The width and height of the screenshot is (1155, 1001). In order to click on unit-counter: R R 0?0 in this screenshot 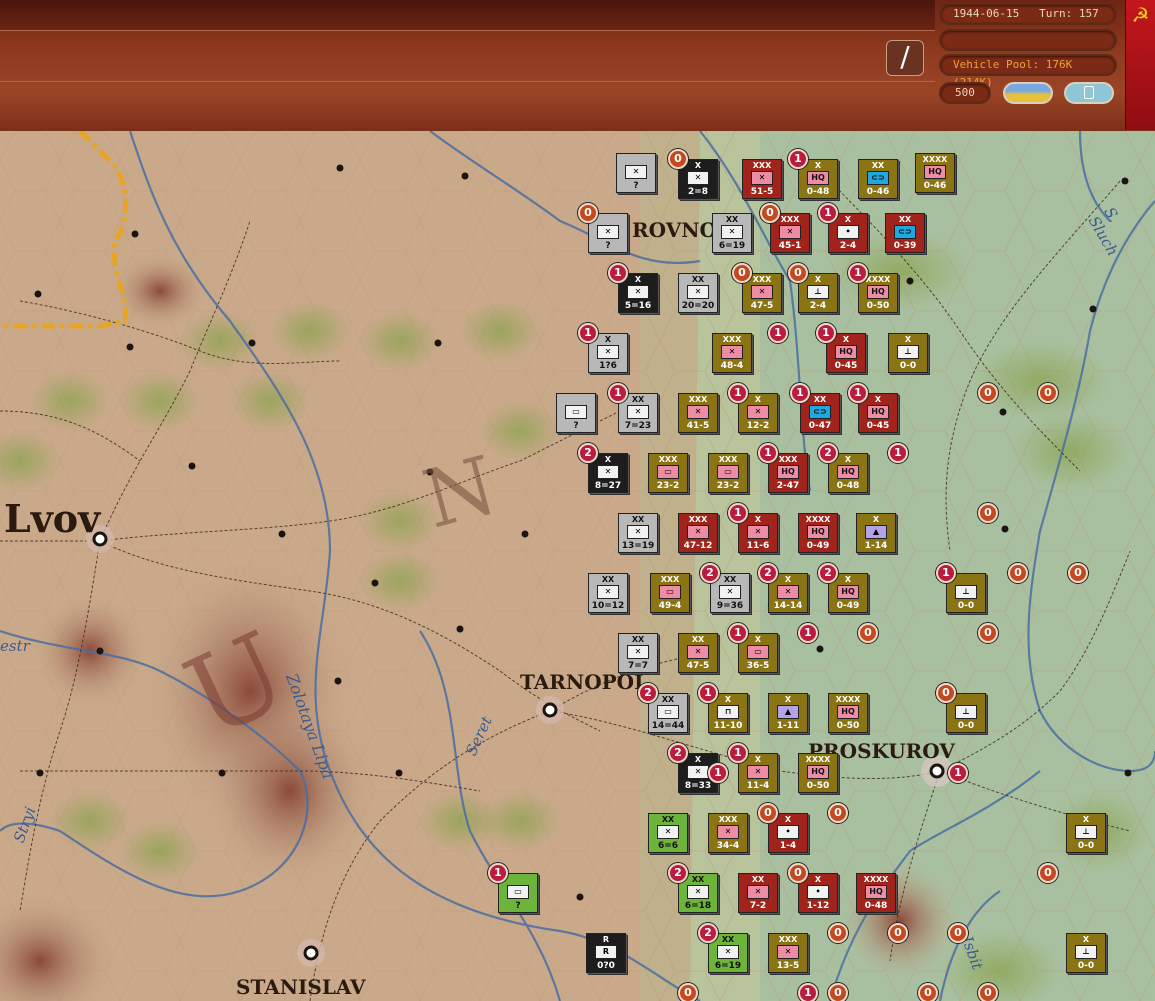, I will do `click(606, 953)`.